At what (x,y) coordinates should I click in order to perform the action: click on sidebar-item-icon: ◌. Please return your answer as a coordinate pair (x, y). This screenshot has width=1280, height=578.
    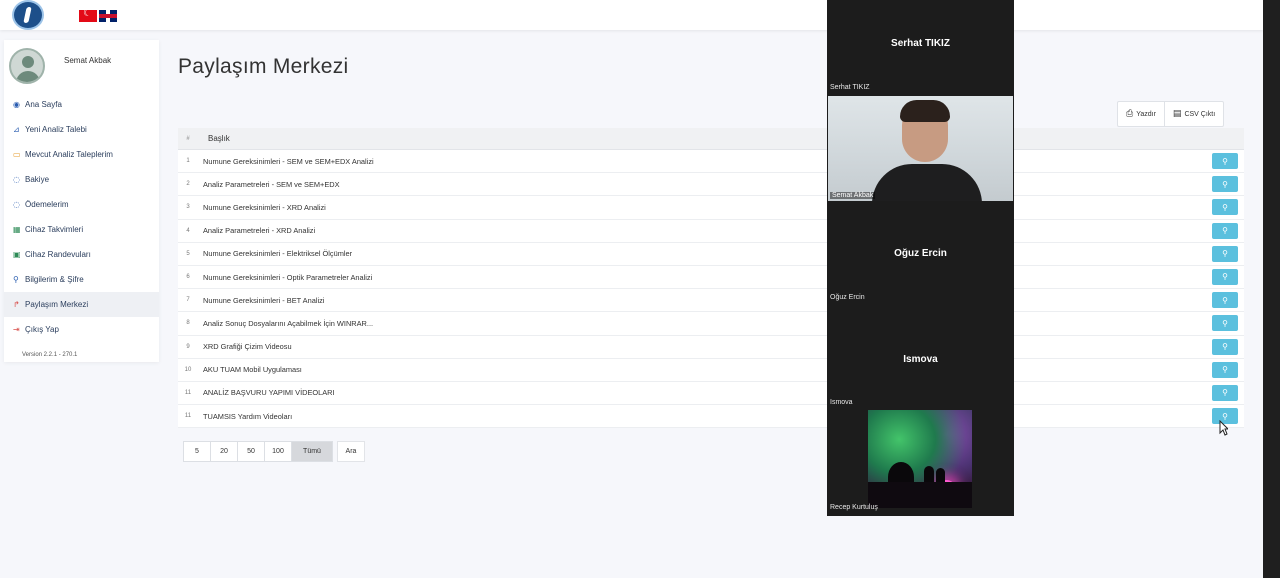
    Looking at the image, I should click on (16, 179).